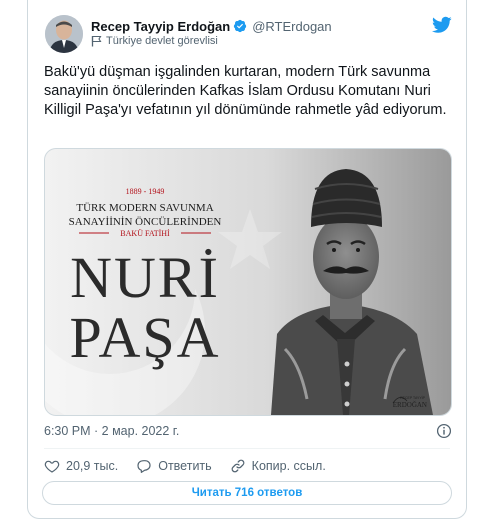 The image size is (494, 530). What do you see at coordinates (96, 41) in the screenshot?
I see `flag-icon` at bounding box center [96, 41].